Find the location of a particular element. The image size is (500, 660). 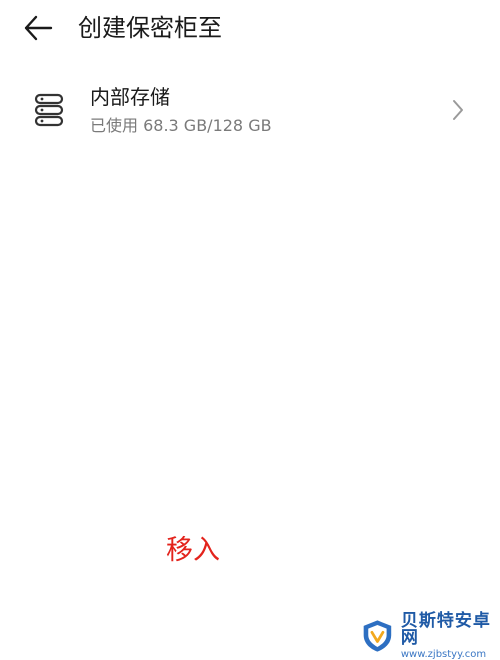

watermark-brand: 贝斯特安卓网 is located at coordinates (445, 629).